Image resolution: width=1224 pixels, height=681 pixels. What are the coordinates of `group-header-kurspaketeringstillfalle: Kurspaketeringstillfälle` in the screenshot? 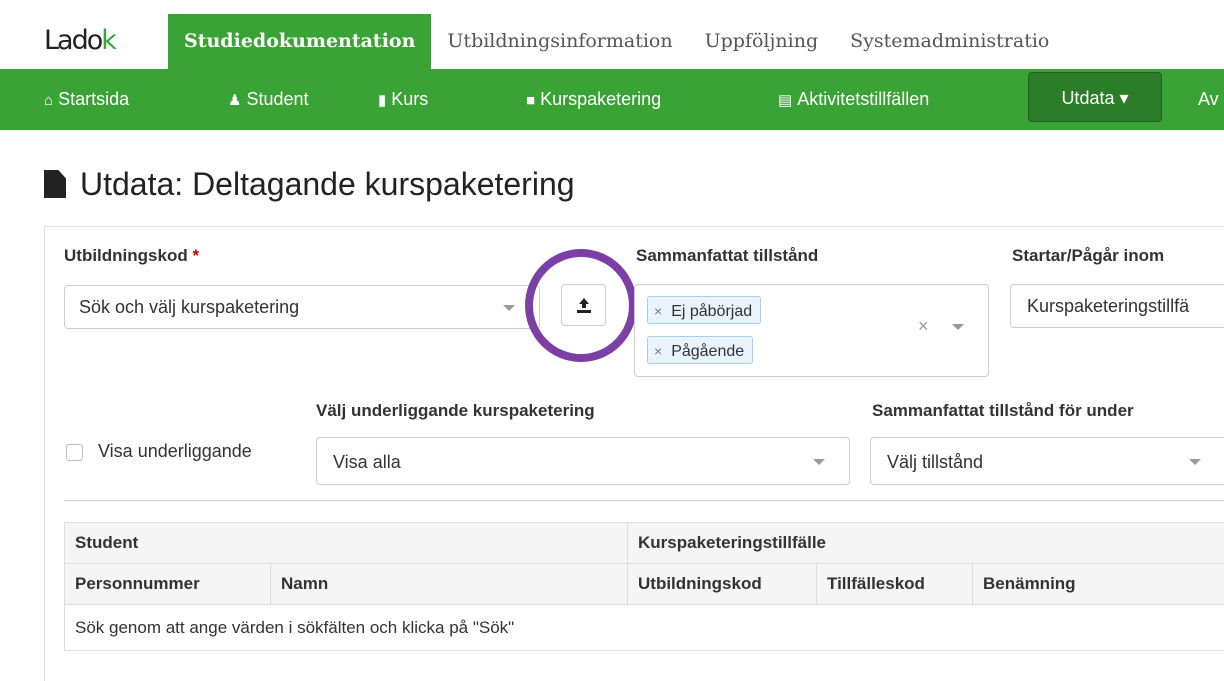 It's located at (925, 543).